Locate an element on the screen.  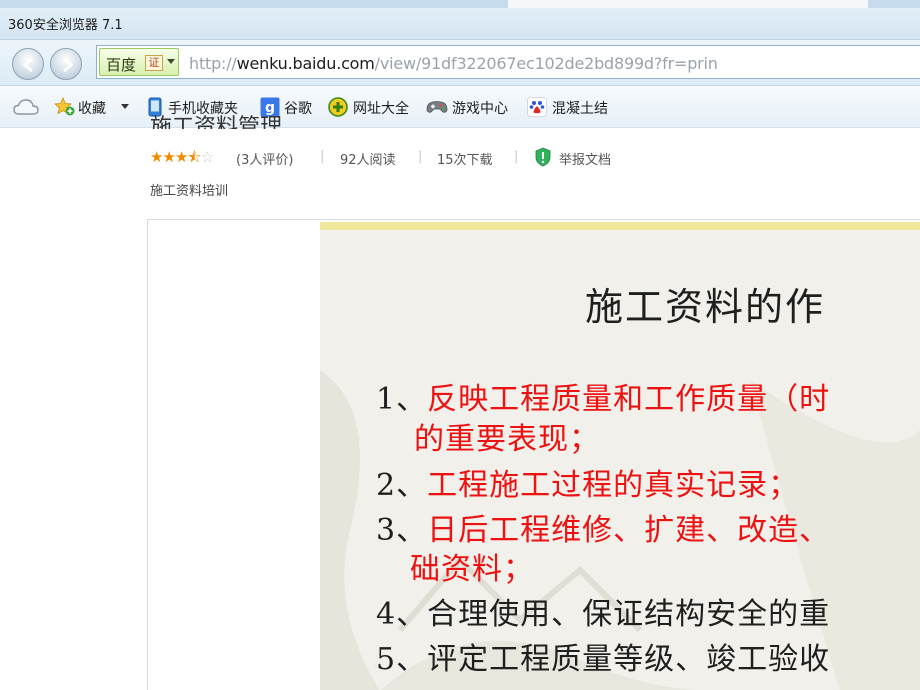
slide-item-2: 2、工程施工过程的真实记录； is located at coordinates (587, 482).